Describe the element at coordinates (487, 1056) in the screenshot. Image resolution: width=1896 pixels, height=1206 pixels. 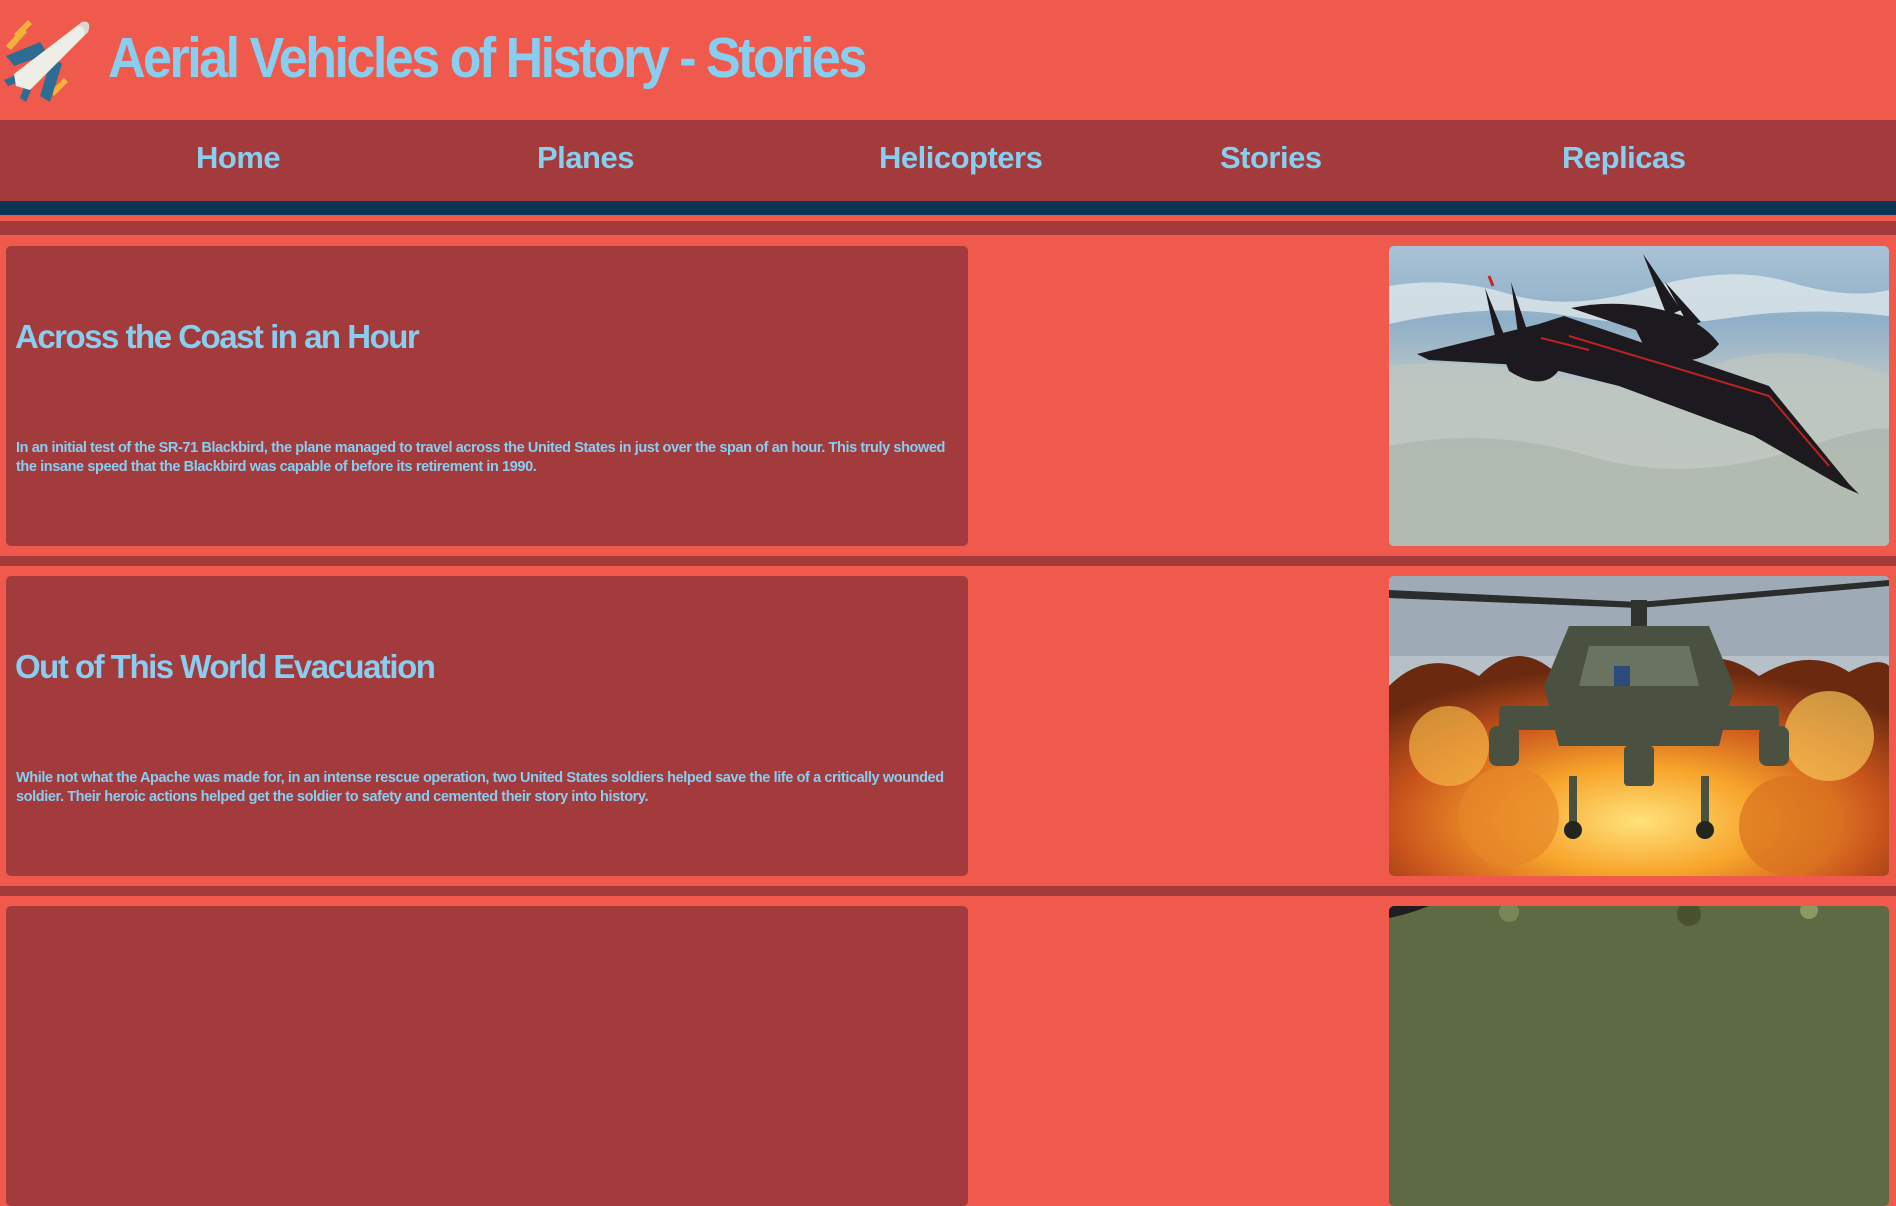
I see `story-card` at that location.